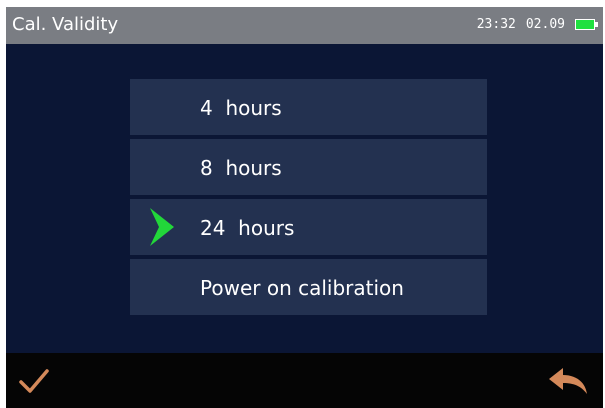 This screenshot has height=408, width=605. I want to click on bottom-bar, so click(304, 380).